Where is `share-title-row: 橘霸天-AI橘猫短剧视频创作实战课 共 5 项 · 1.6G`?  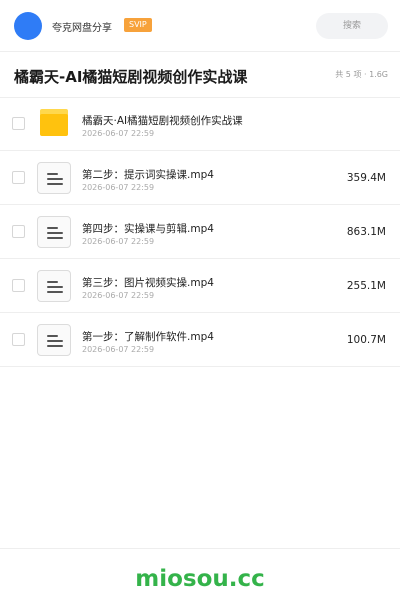 share-title-row: 橘霸天-AI橘猫短剧视频创作实战课 共 5 项 · 1.6G is located at coordinates (200, 75).